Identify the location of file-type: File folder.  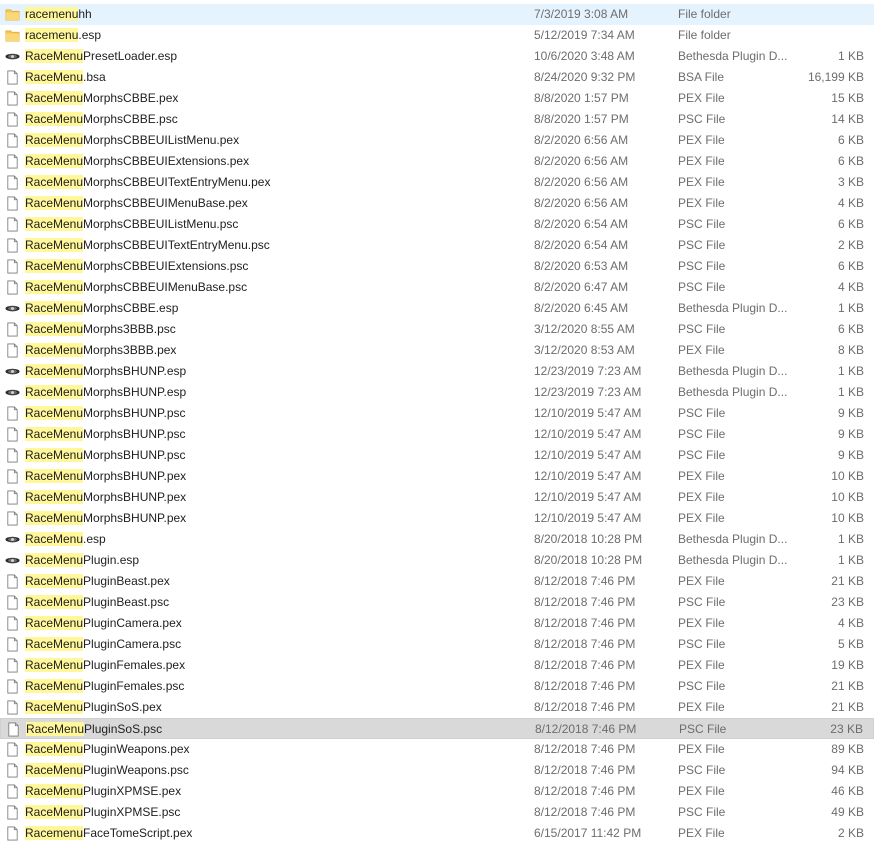
(704, 35).